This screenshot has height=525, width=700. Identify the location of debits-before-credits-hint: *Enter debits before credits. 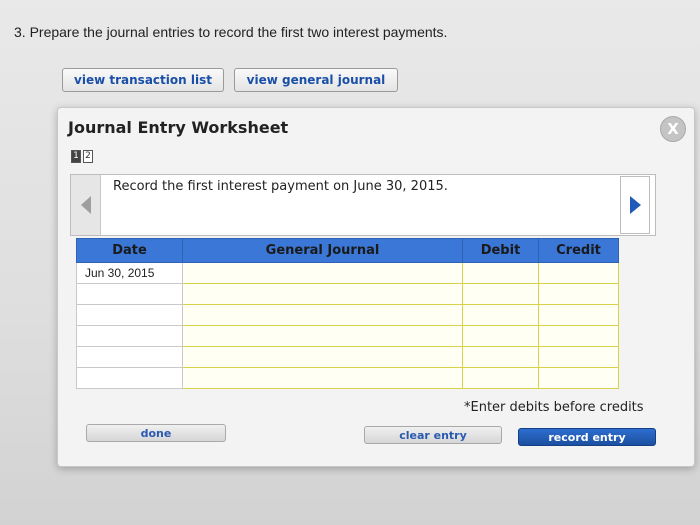
(554, 407).